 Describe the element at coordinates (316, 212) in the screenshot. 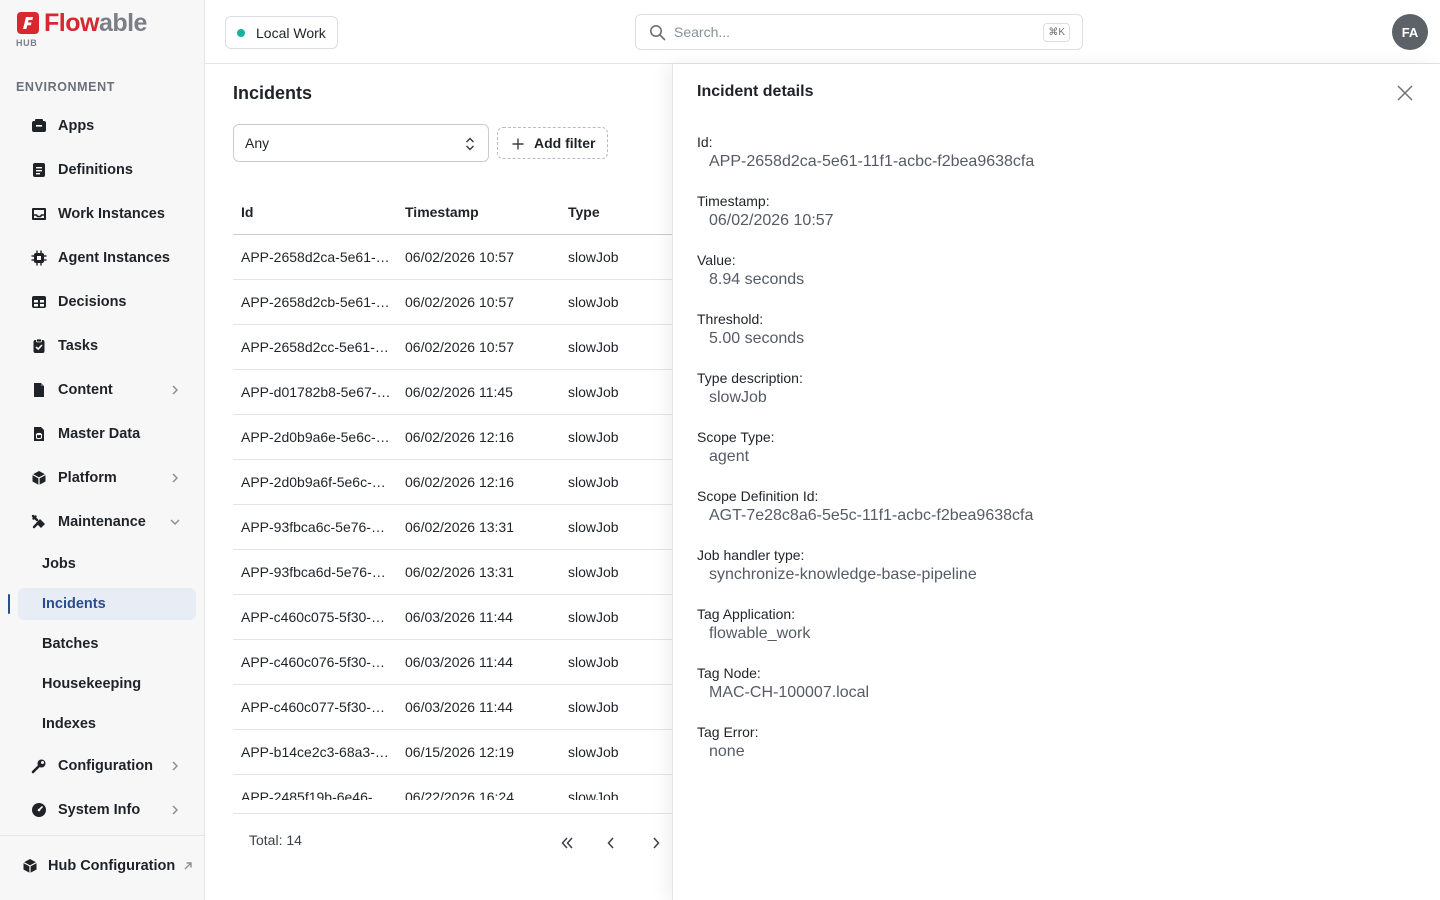

I see `column-header-id: Id` at that location.